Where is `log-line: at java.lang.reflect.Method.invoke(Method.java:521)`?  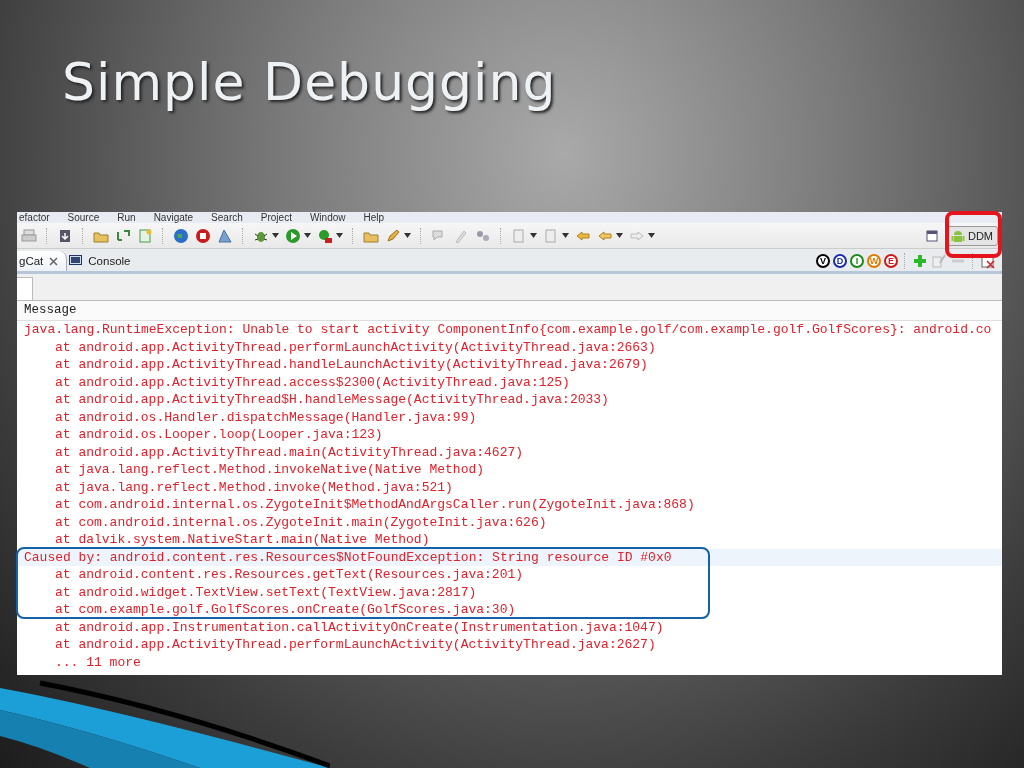 log-line: at java.lang.reflect.Method.invoke(Method.java:521) is located at coordinates (509, 487).